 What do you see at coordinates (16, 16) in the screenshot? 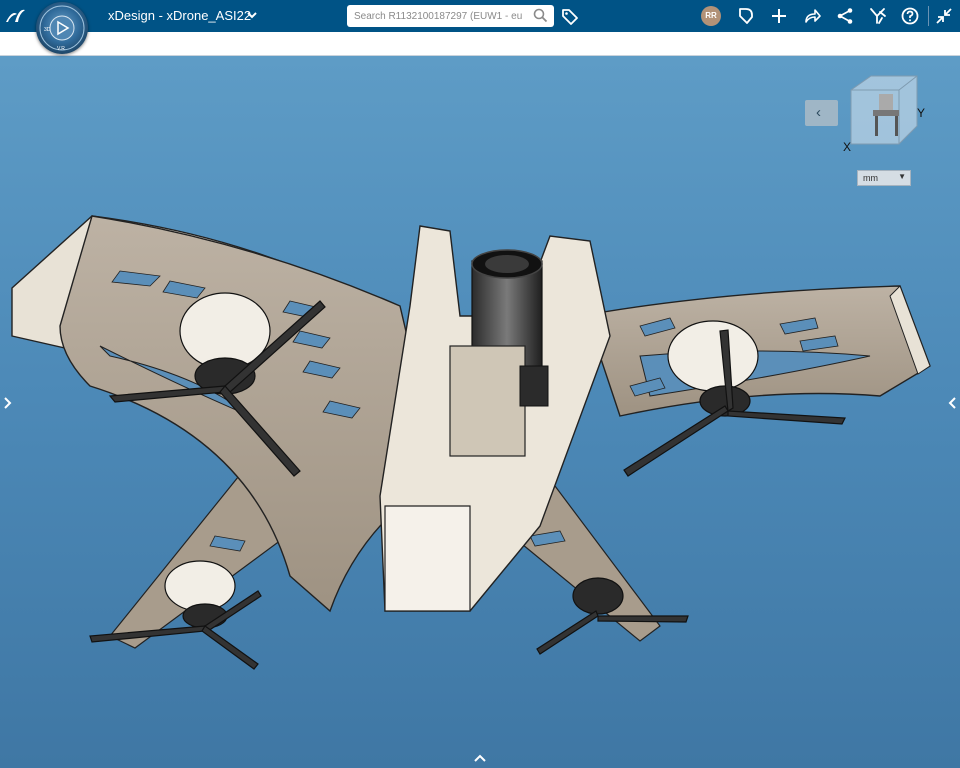
I see `3ds-logo-icon` at bounding box center [16, 16].